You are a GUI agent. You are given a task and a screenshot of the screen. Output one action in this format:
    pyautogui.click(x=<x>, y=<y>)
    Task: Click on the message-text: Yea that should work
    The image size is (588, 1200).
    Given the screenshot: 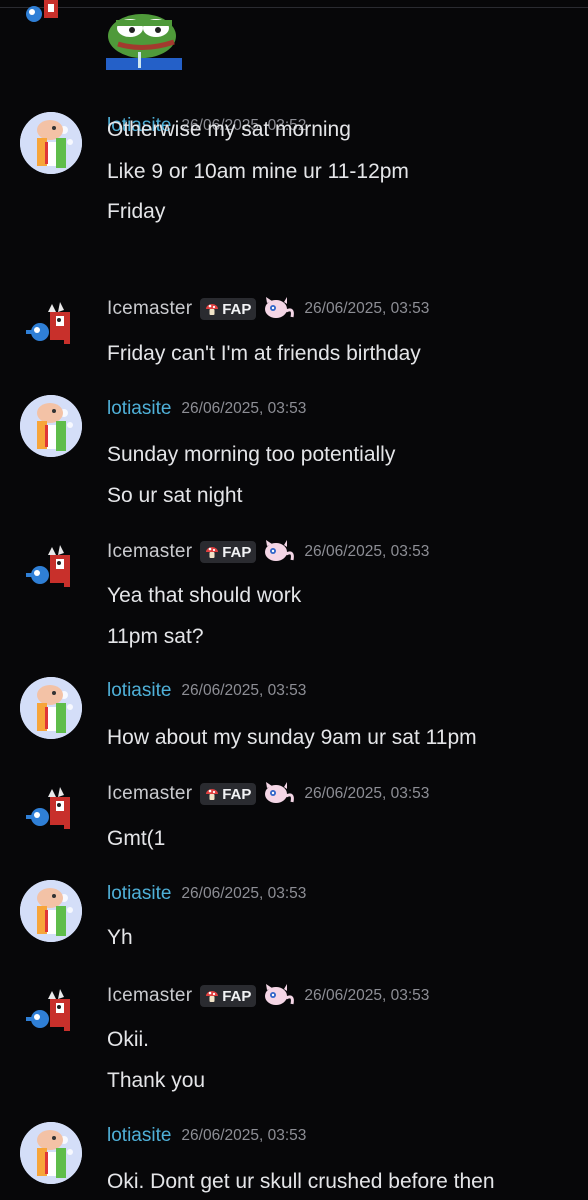 What is the action you would take?
    pyautogui.click(x=204, y=595)
    